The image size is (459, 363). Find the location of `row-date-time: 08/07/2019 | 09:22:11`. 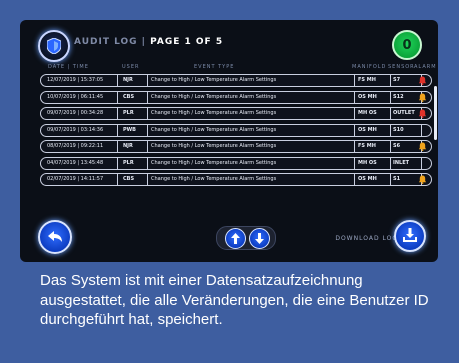

row-date-time: 08/07/2019 | 09:22:11 is located at coordinates (75, 146).